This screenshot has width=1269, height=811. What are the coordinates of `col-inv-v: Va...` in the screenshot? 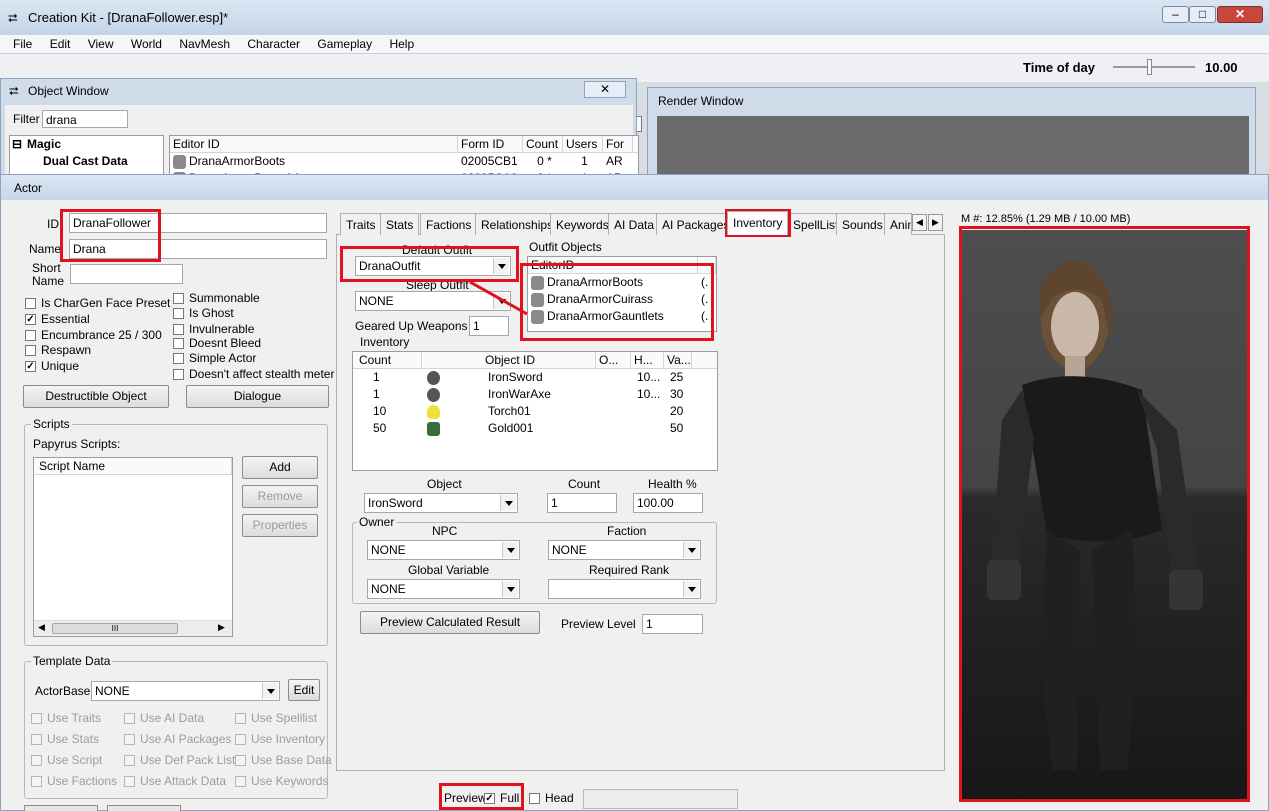 It's located at (678, 360).